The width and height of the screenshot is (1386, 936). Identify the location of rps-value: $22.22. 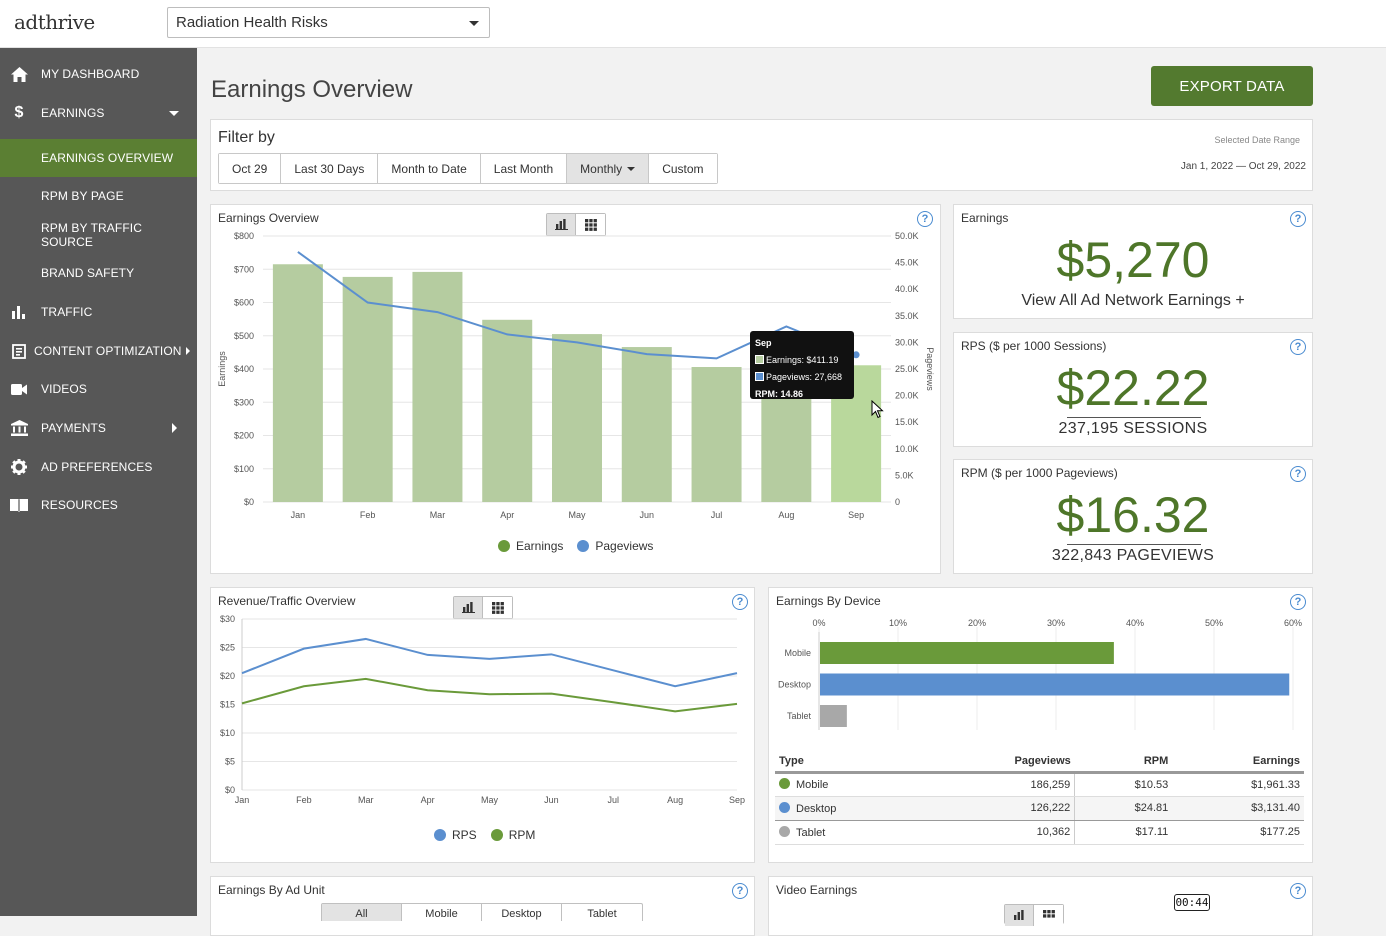
(1133, 388).